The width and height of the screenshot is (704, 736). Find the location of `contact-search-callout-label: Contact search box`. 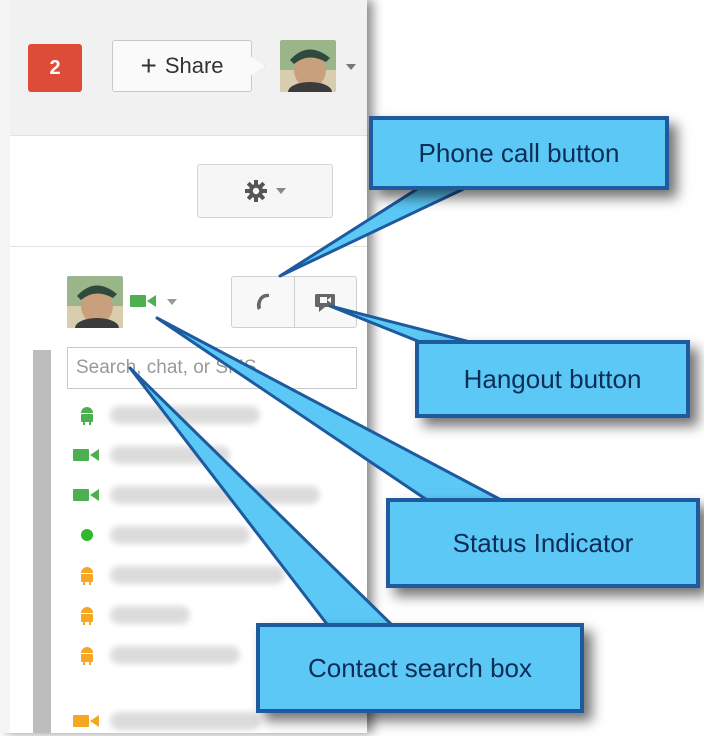

contact-search-callout-label: Contact search box is located at coordinates (419, 667).